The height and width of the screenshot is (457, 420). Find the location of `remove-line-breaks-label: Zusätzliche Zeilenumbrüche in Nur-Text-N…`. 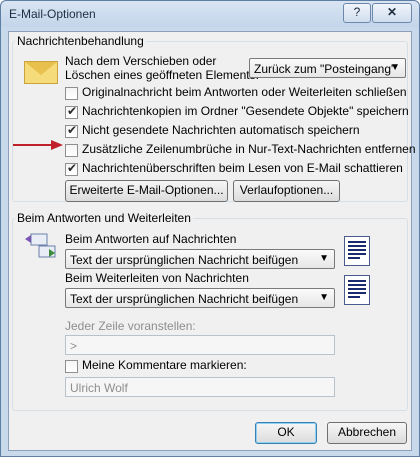

remove-line-breaks-label: Zusätzliche Zeilenumbrüche in Nur-Text-N… is located at coordinates (249, 149).